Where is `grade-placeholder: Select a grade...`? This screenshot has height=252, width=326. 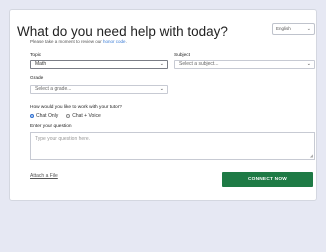
grade-placeholder: Select a grade... is located at coordinates (53, 89).